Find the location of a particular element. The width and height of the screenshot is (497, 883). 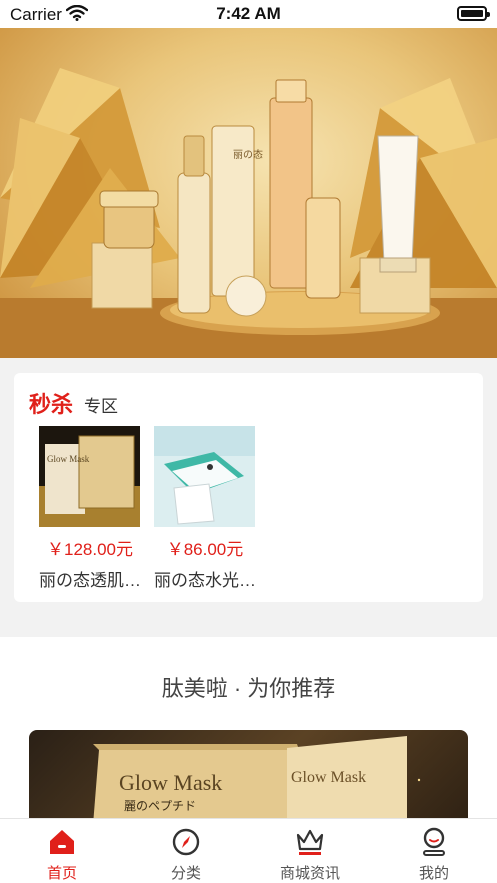

tab-home: 首页 is located at coordinates (62, 851).